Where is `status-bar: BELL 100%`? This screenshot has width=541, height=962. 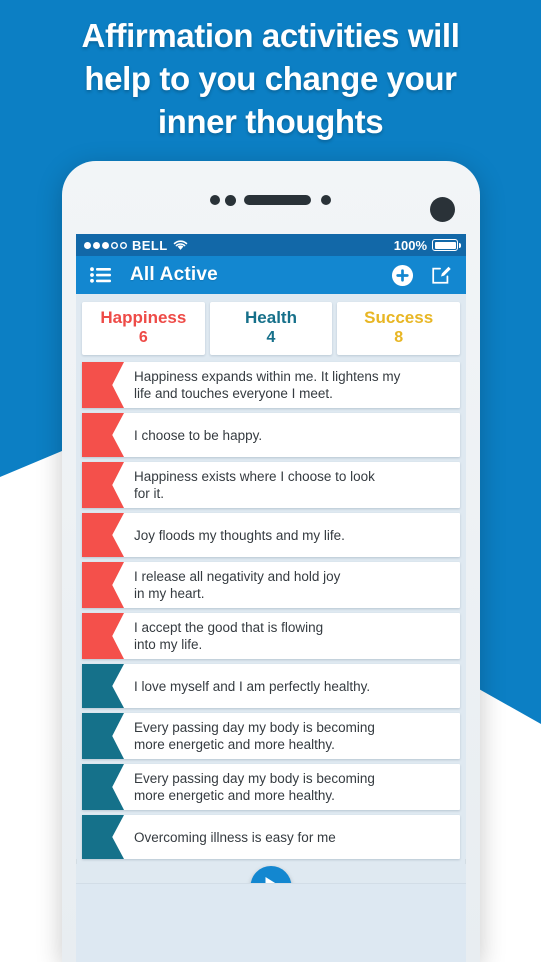 status-bar: BELL 100% is located at coordinates (271, 245).